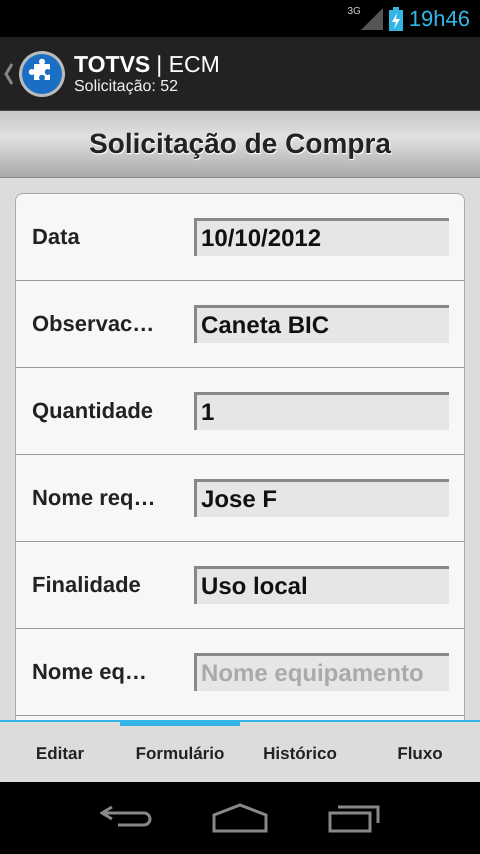 The height and width of the screenshot is (854, 480). What do you see at coordinates (321, 672) in the screenshot?
I see `text-field: Nome equipamento` at bounding box center [321, 672].